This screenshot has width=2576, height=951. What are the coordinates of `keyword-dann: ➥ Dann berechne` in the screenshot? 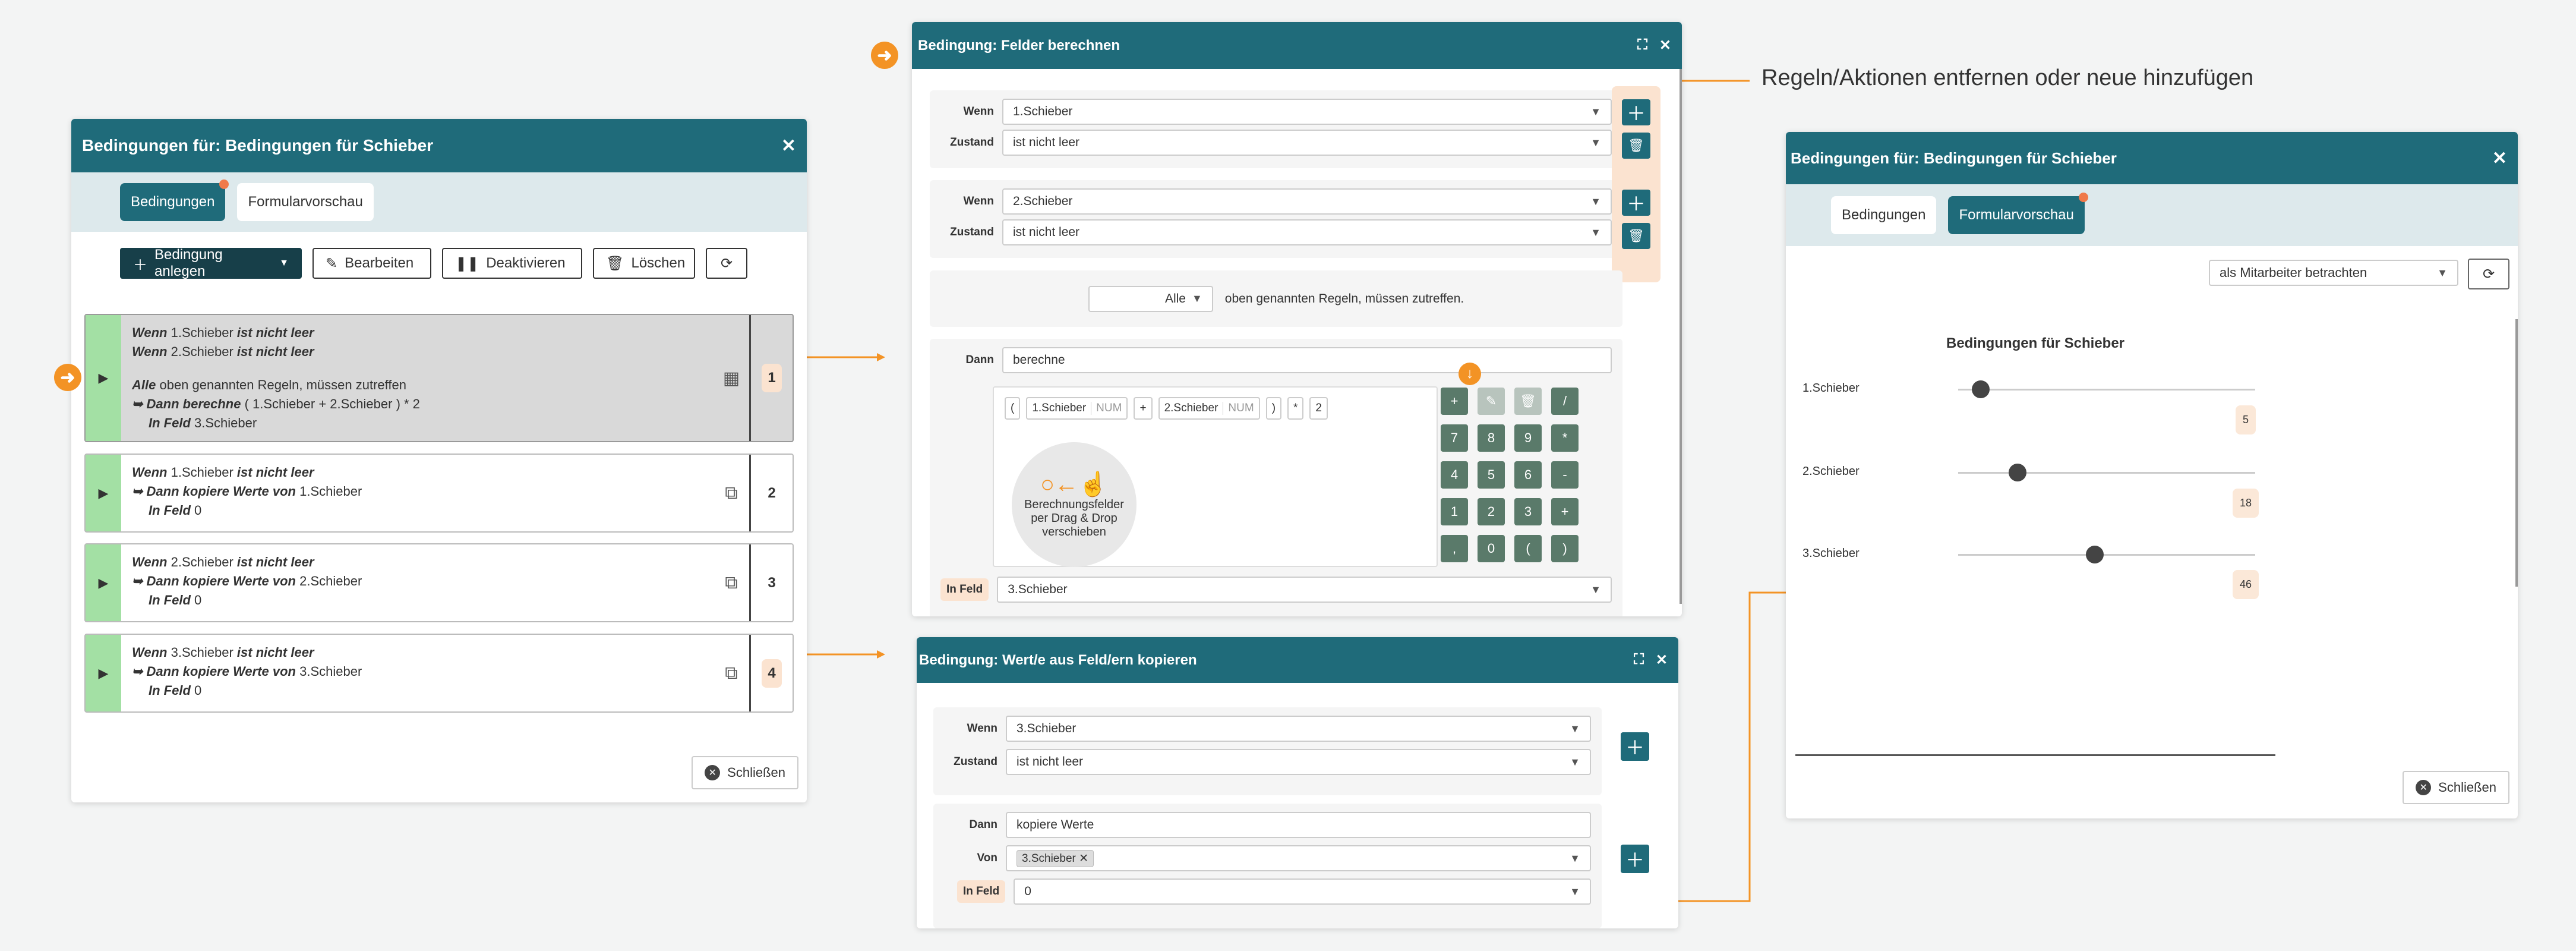 It's located at (186, 403).